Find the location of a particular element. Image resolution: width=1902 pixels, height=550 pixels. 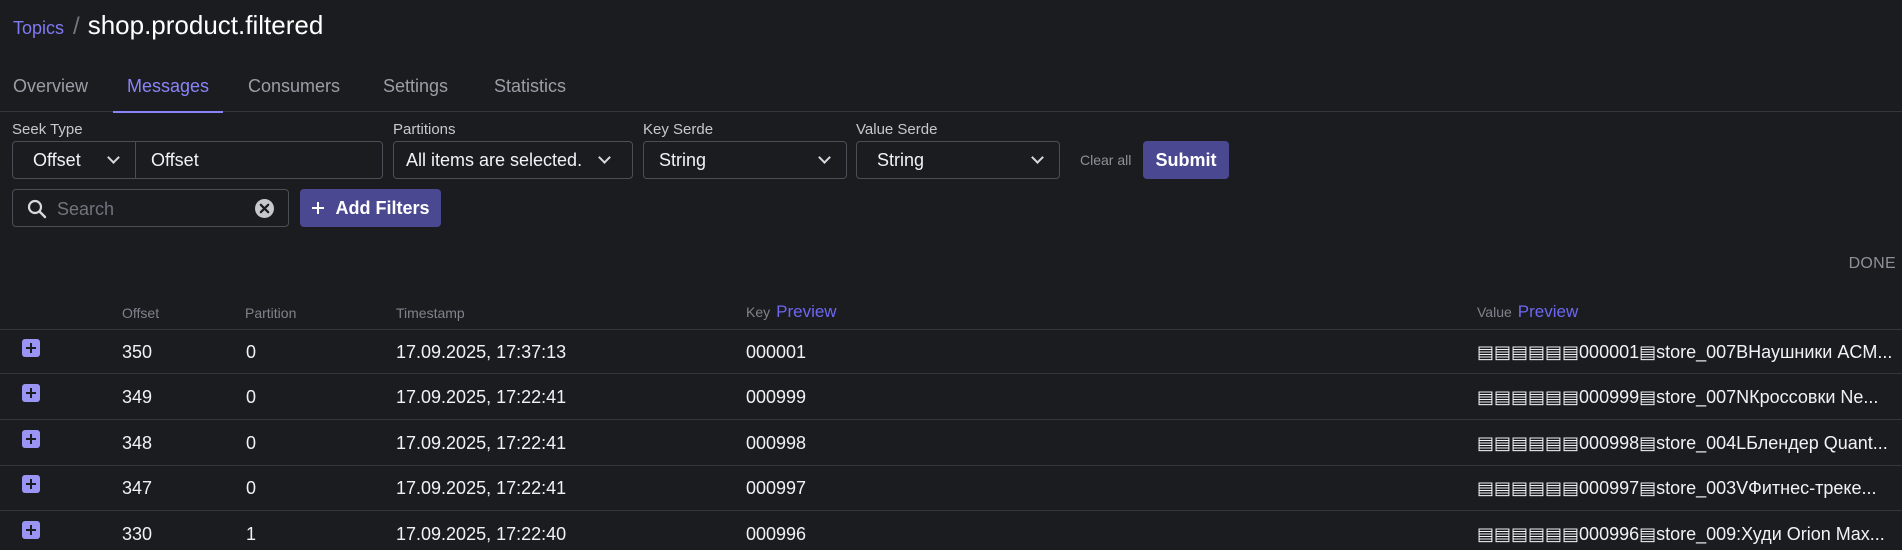

tab-settings: Settings is located at coordinates (415, 94).